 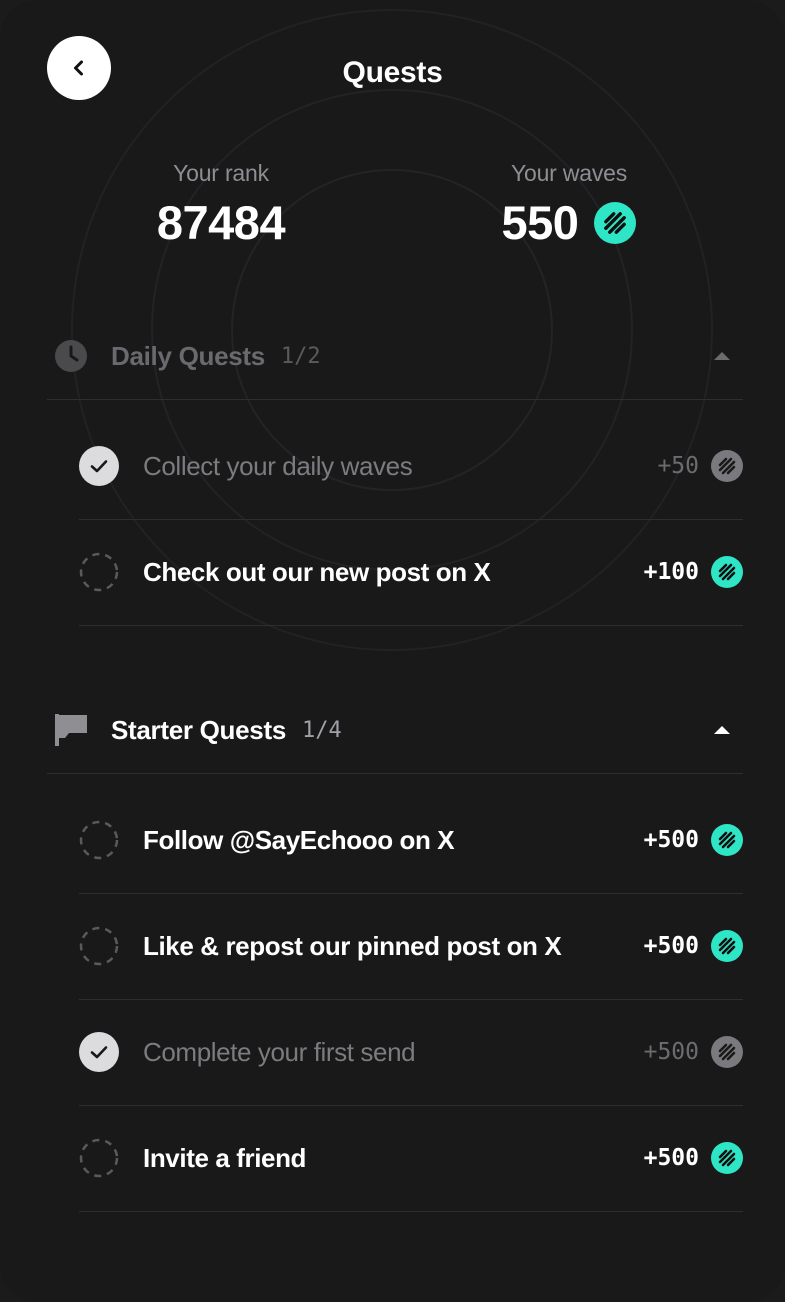 What do you see at coordinates (392, 72) in the screenshot?
I see `page-title: Quests` at bounding box center [392, 72].